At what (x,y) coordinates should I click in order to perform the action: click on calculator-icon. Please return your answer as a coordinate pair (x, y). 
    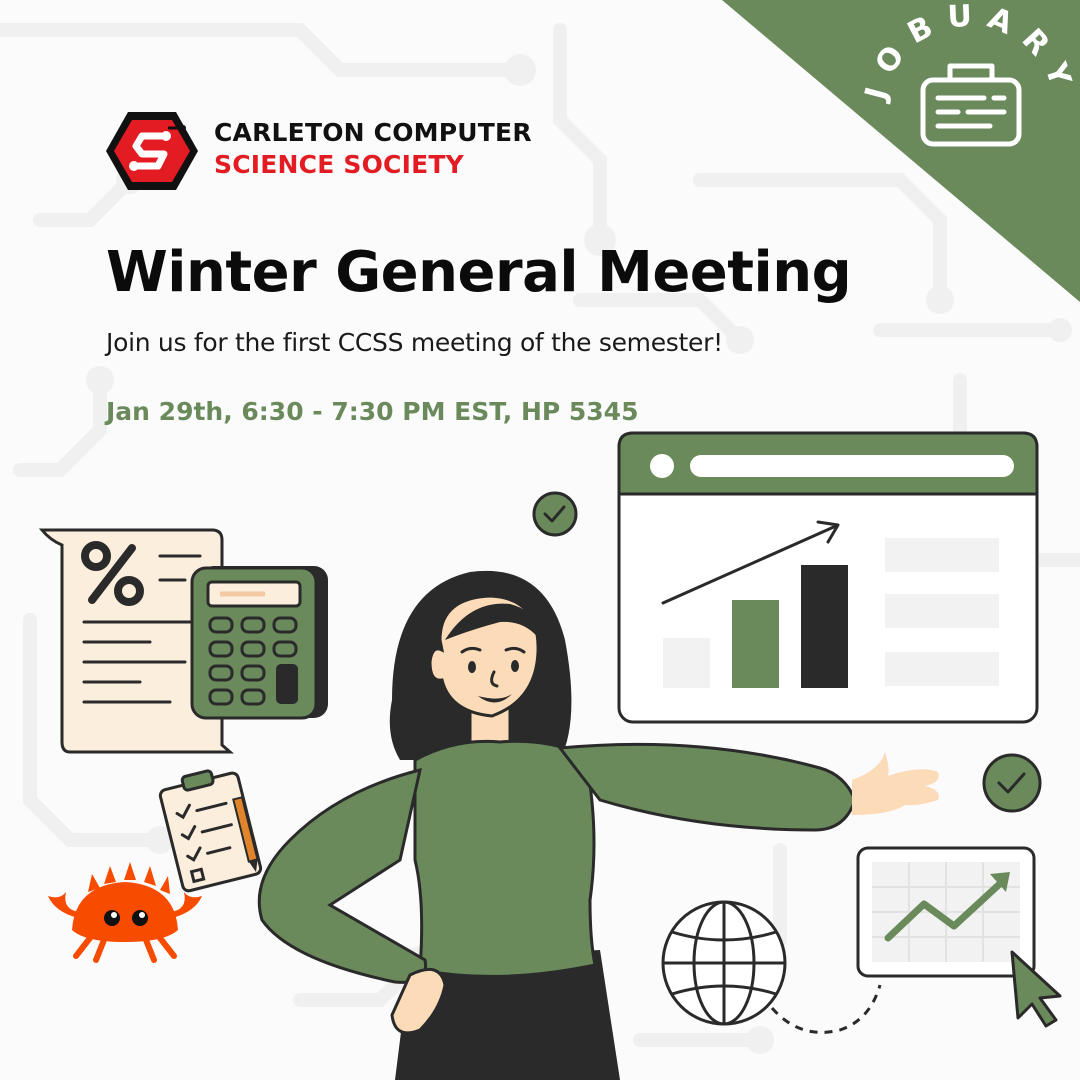
    Looking at the image, I should click on (259, 643).